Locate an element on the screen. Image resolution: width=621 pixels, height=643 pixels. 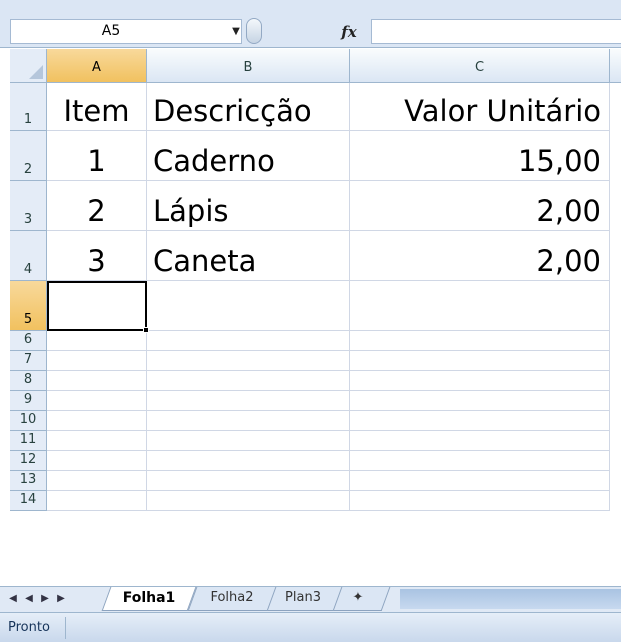
status-bar: Pronto is located at coordinates (310, 627).